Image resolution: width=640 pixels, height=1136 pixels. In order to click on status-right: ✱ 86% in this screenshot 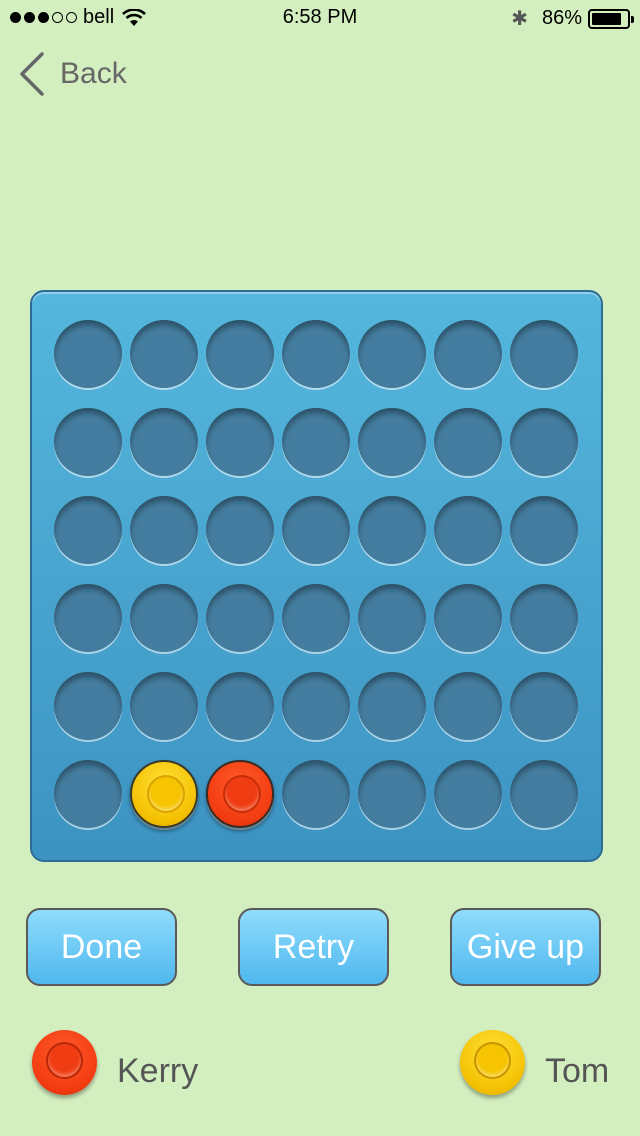, I will do `click(572, 18)`.